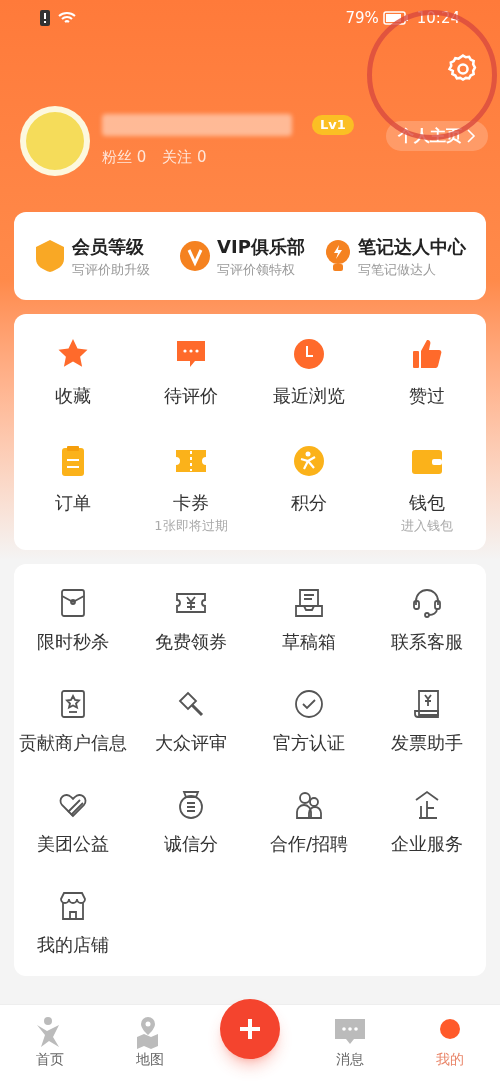 The width and height of the screenshot is (500, 1084). What do you see at coordinates (191, 526) in the screenshot?
I see `action-hint: 1张即将过期` at bounding box center [191, 526].